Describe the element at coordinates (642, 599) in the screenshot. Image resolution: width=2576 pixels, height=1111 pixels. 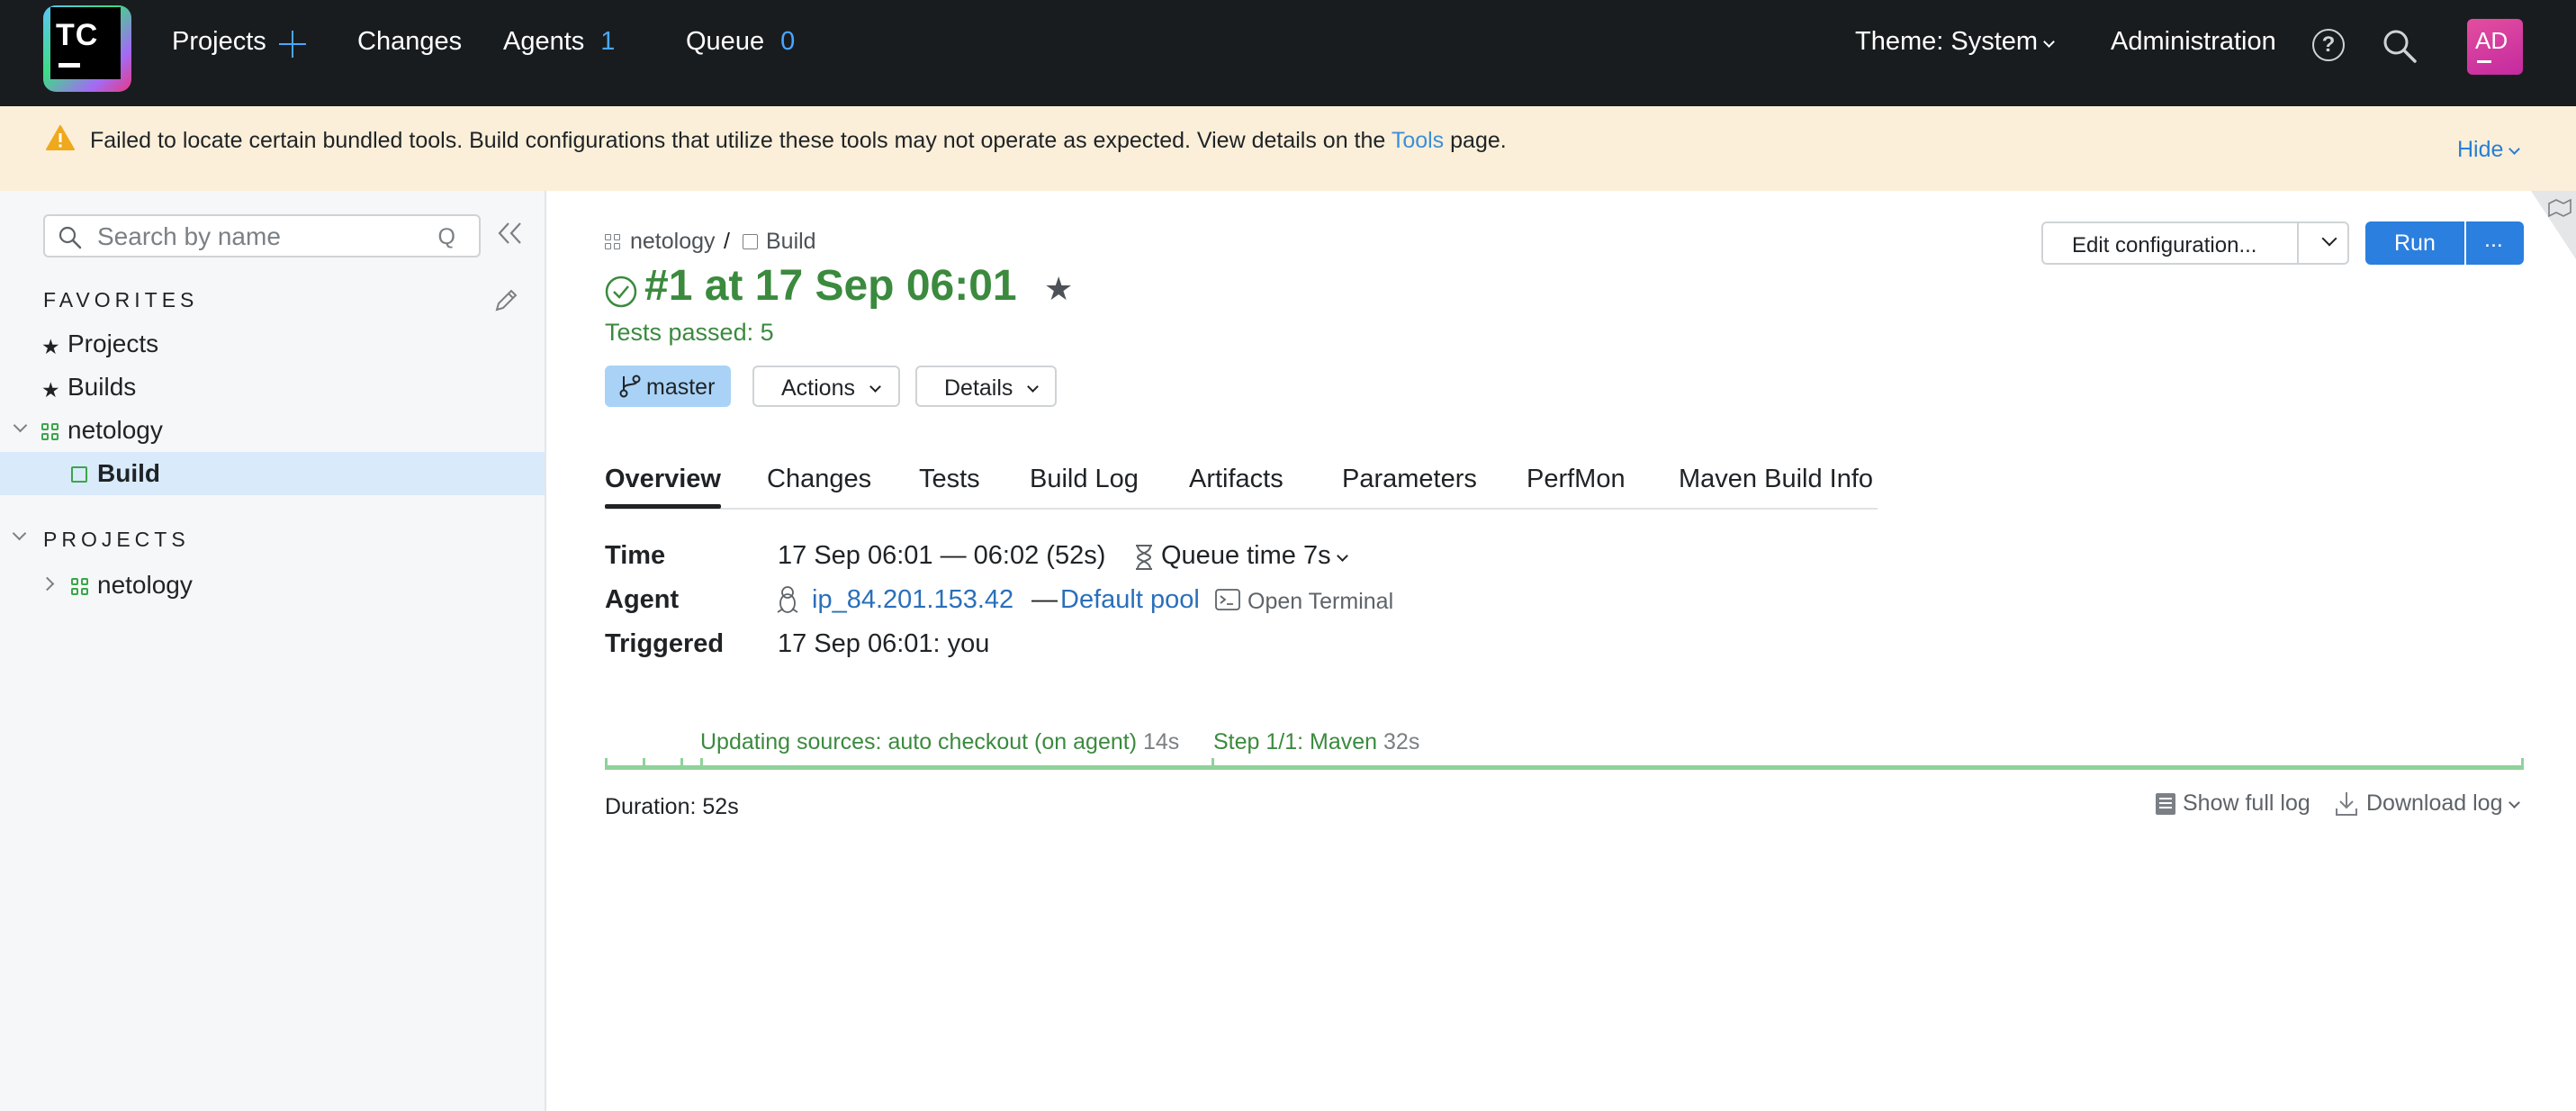
I see `agent-label: Agent` at that location.